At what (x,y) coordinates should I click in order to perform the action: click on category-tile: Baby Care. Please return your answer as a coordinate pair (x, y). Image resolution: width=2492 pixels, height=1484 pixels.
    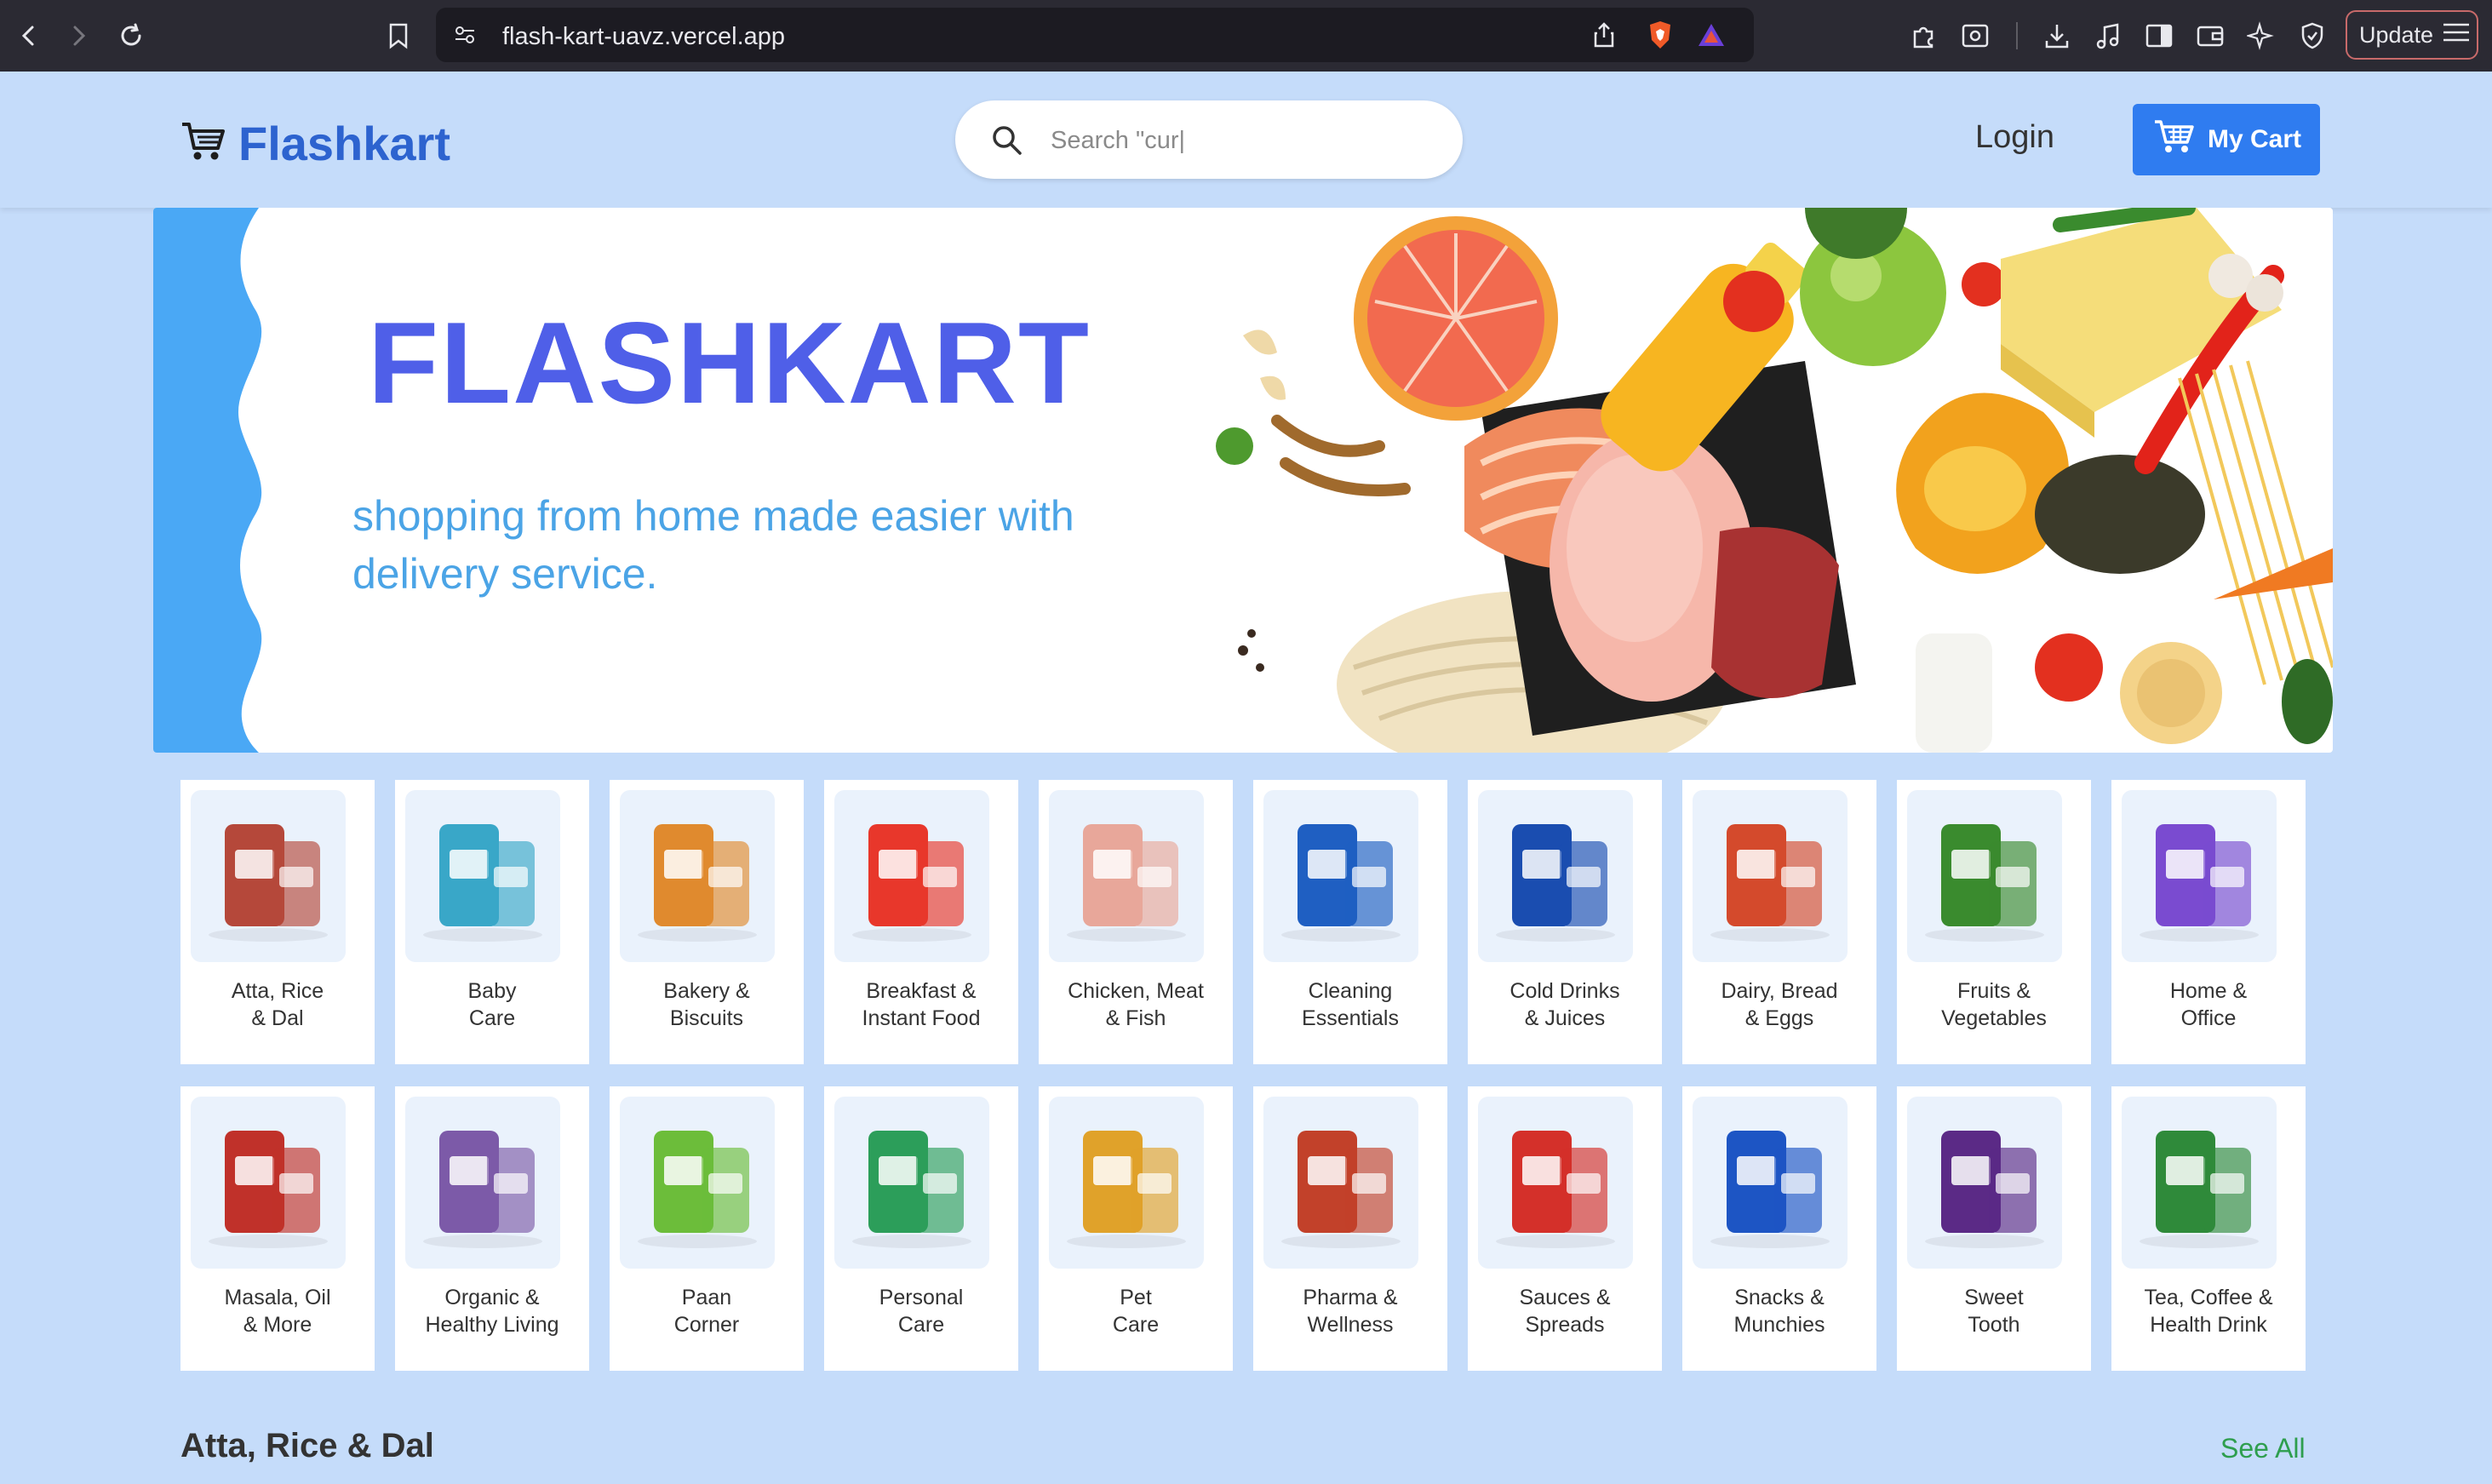
    Looking at the image, I should click on (492, 922).